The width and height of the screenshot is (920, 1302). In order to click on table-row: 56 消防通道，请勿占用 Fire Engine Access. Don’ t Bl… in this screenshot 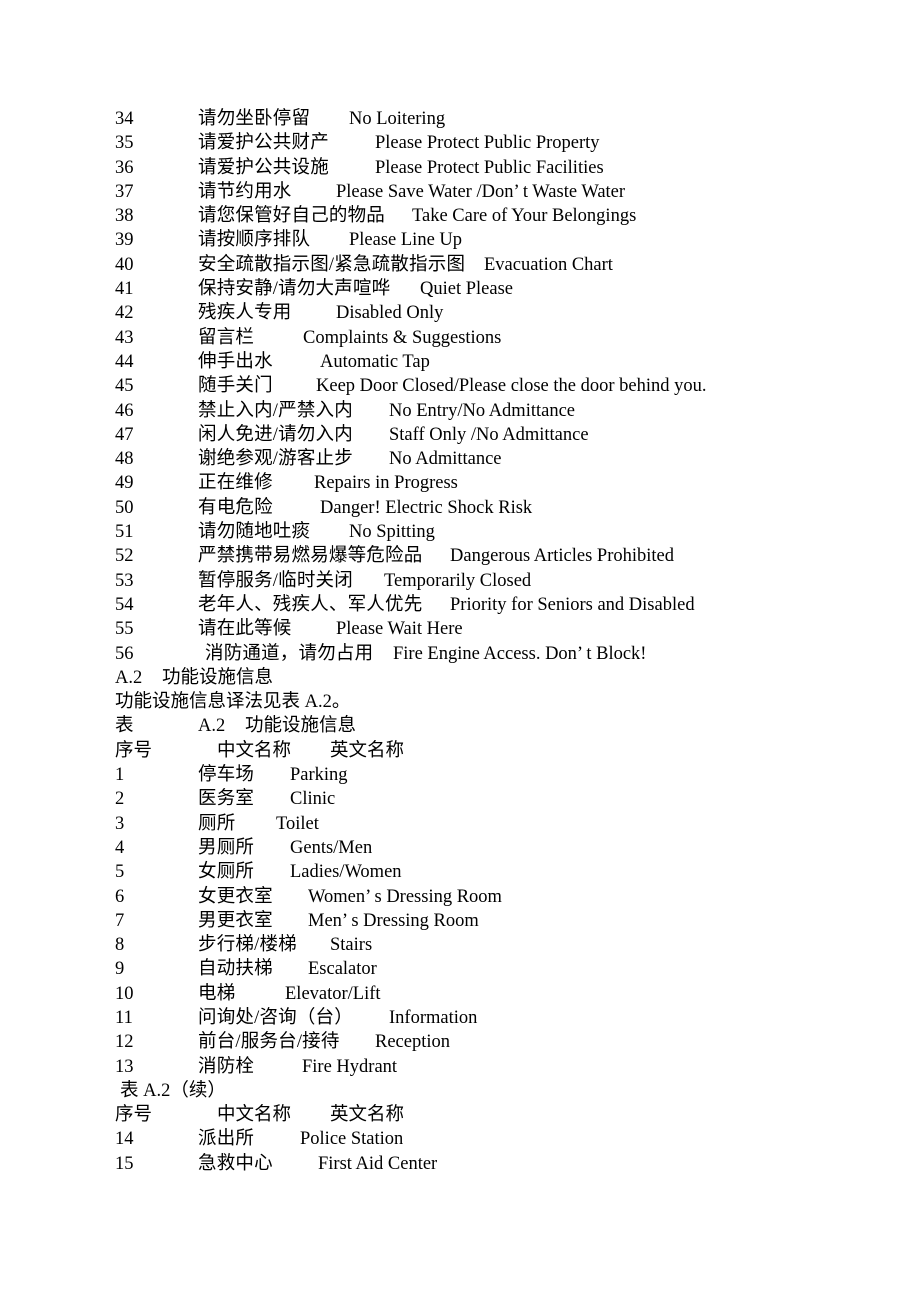, I will do `click(460, 654)`.